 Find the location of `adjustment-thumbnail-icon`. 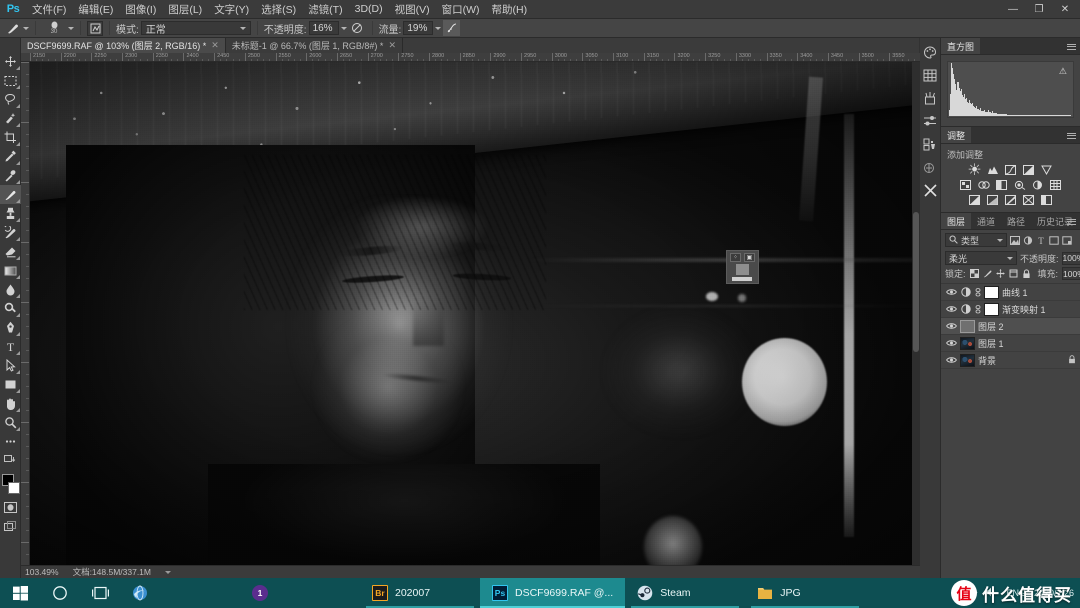

adjustment-thumbnail-icon is located at coordinates (965, 309).